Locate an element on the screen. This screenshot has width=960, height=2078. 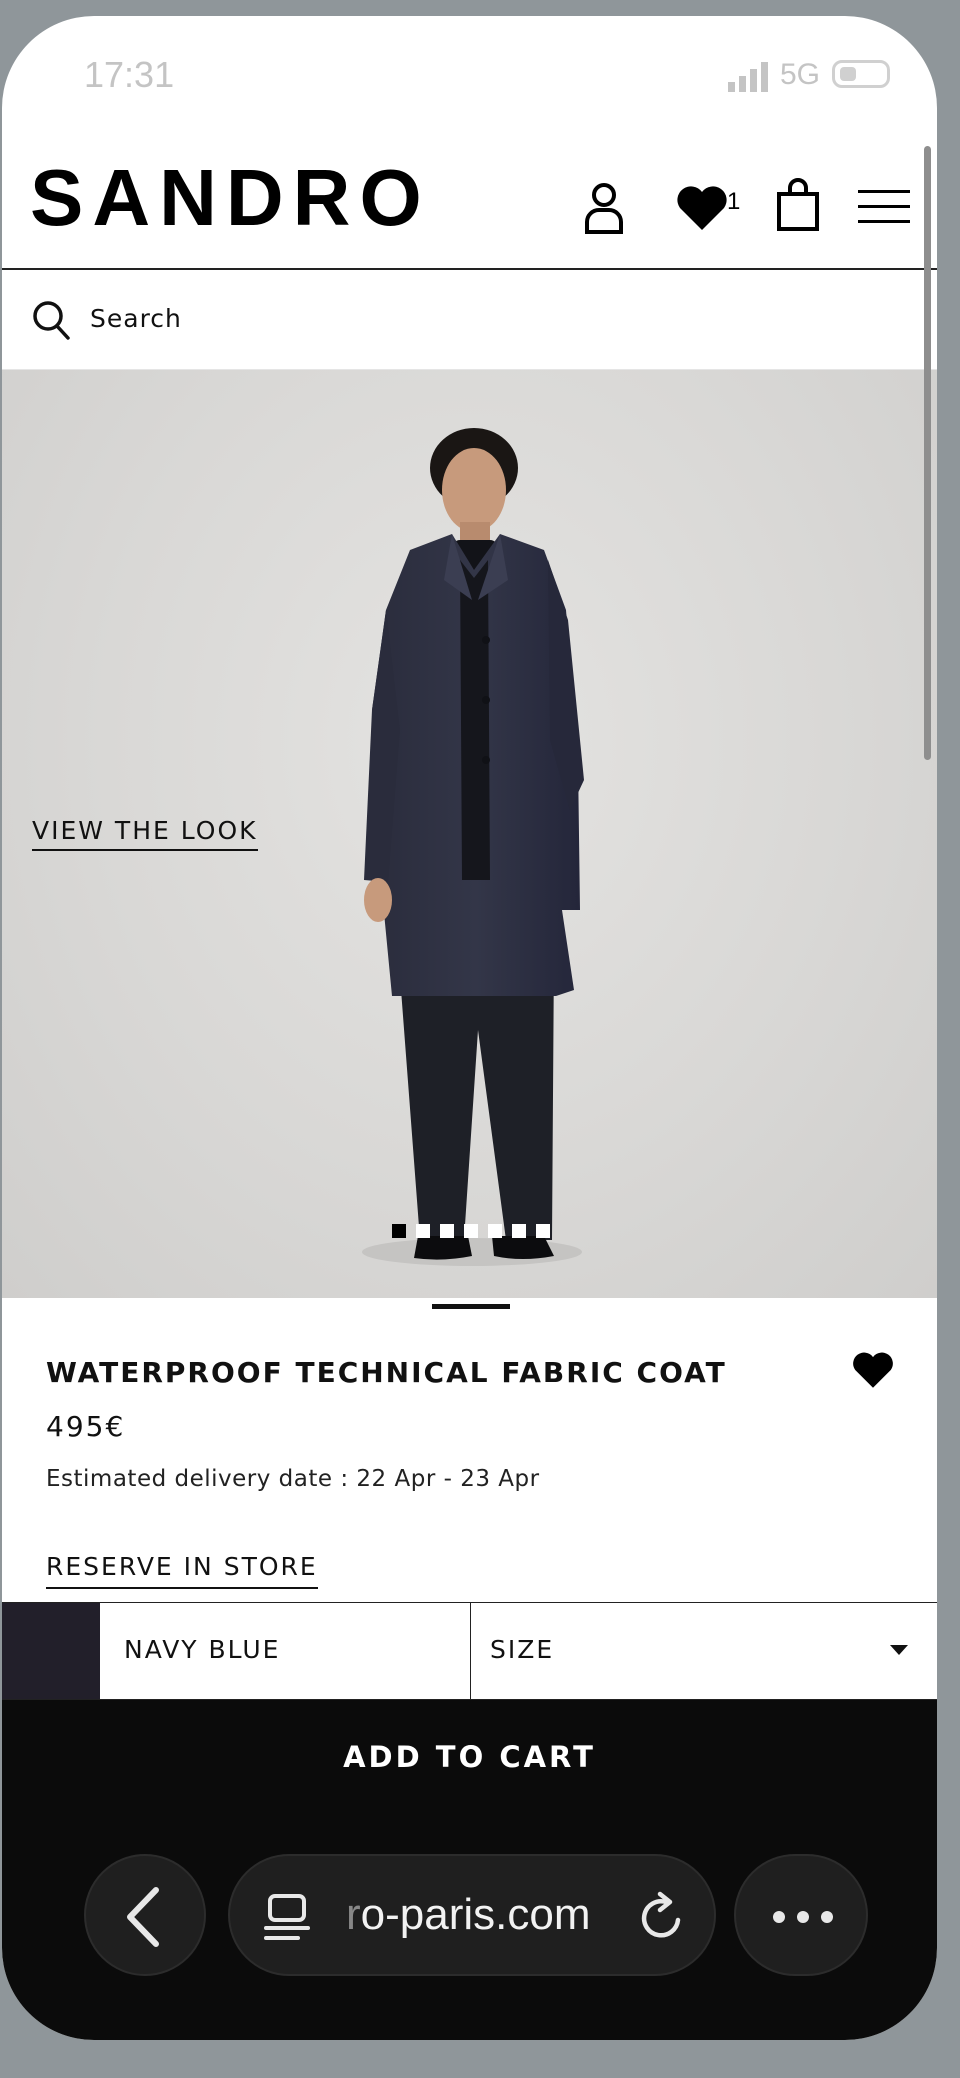
wishlist-count: 1 is located at coordinates (734, 201).